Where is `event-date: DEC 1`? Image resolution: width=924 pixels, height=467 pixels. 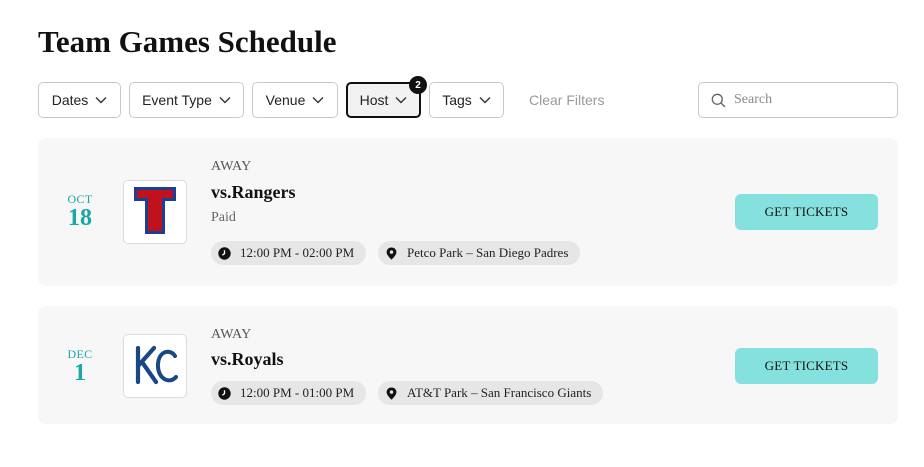 event-date: DEC 1 is located at coordinates (80, 366).